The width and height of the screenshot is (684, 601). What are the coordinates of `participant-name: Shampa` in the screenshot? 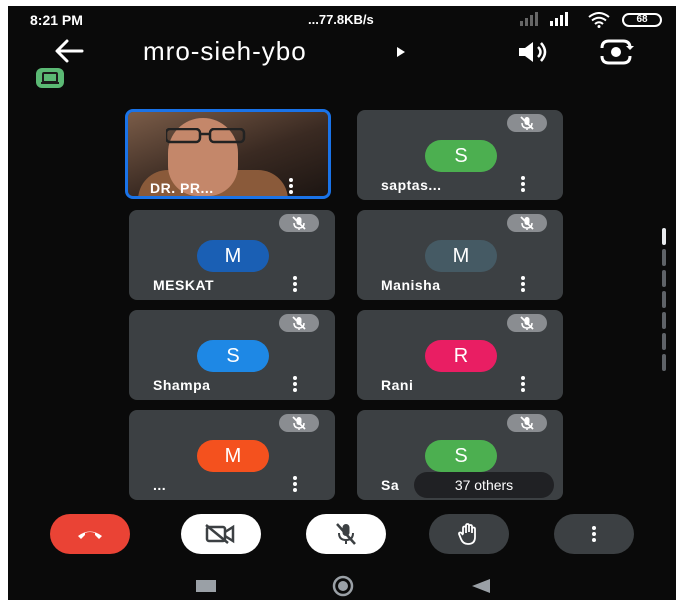 It's located at (182, 385).